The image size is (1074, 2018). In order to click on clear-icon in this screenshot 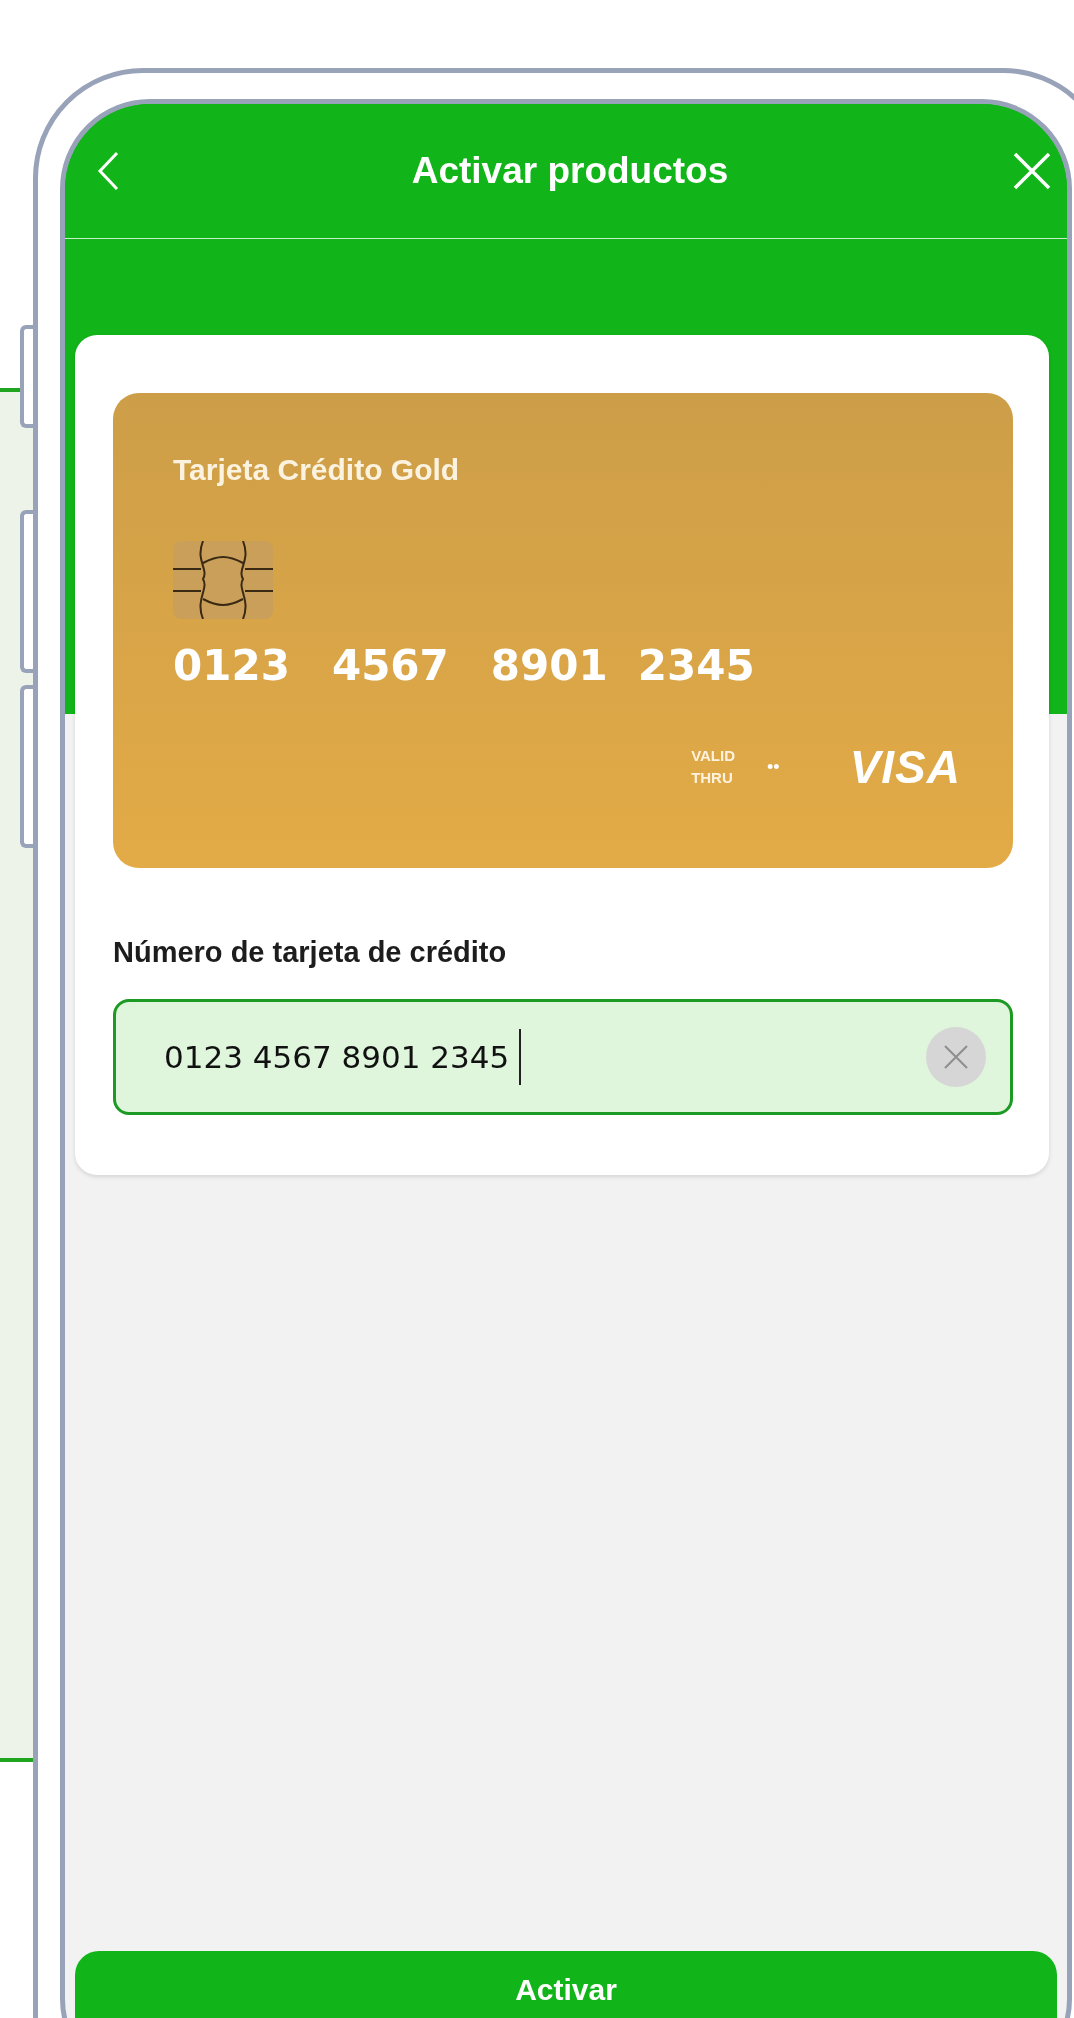, I will do `click(956, 1057)`.